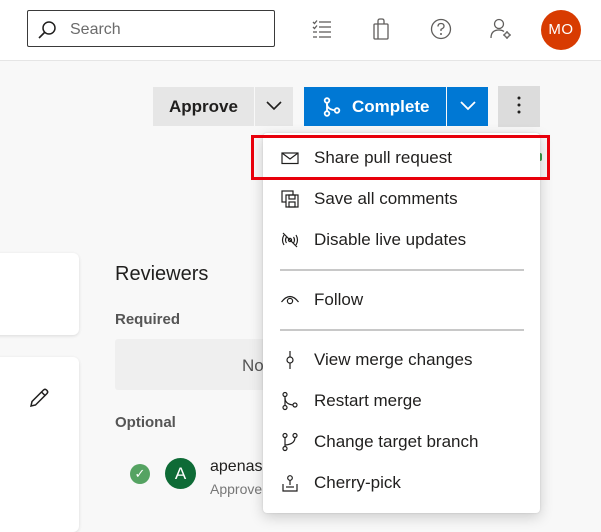 Image resolution: width=601 pixels, height=532 pixels. What do you see at coordinates (381, 29) in the screenshot?
I see `shopping-bag-icon` at bounding box center [381, 29].